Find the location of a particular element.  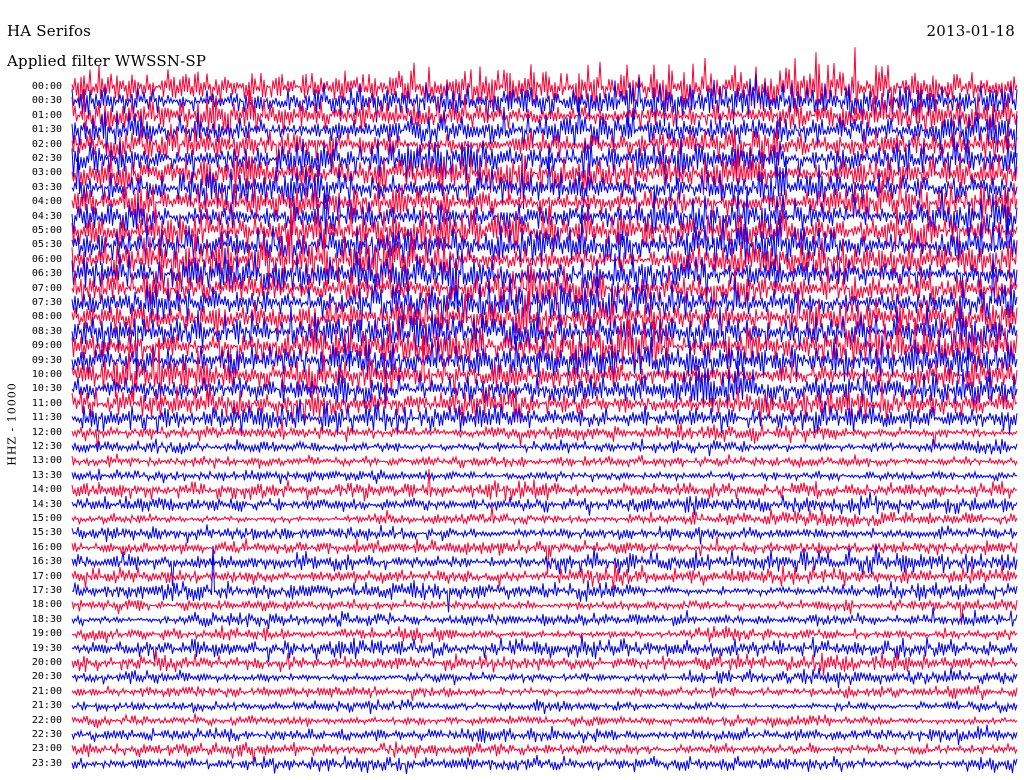

time-label: 08:30 is located at coordinates (46, 331).